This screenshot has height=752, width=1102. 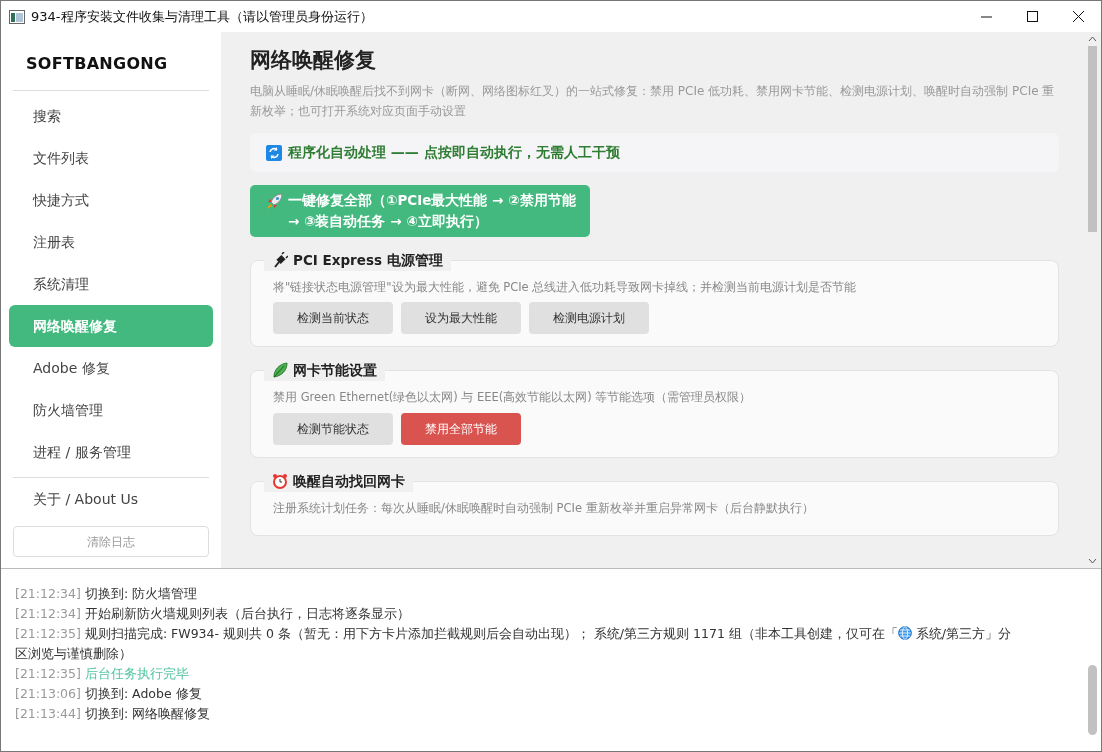 I want to click on close-icon, so click(x=1078, y=16).